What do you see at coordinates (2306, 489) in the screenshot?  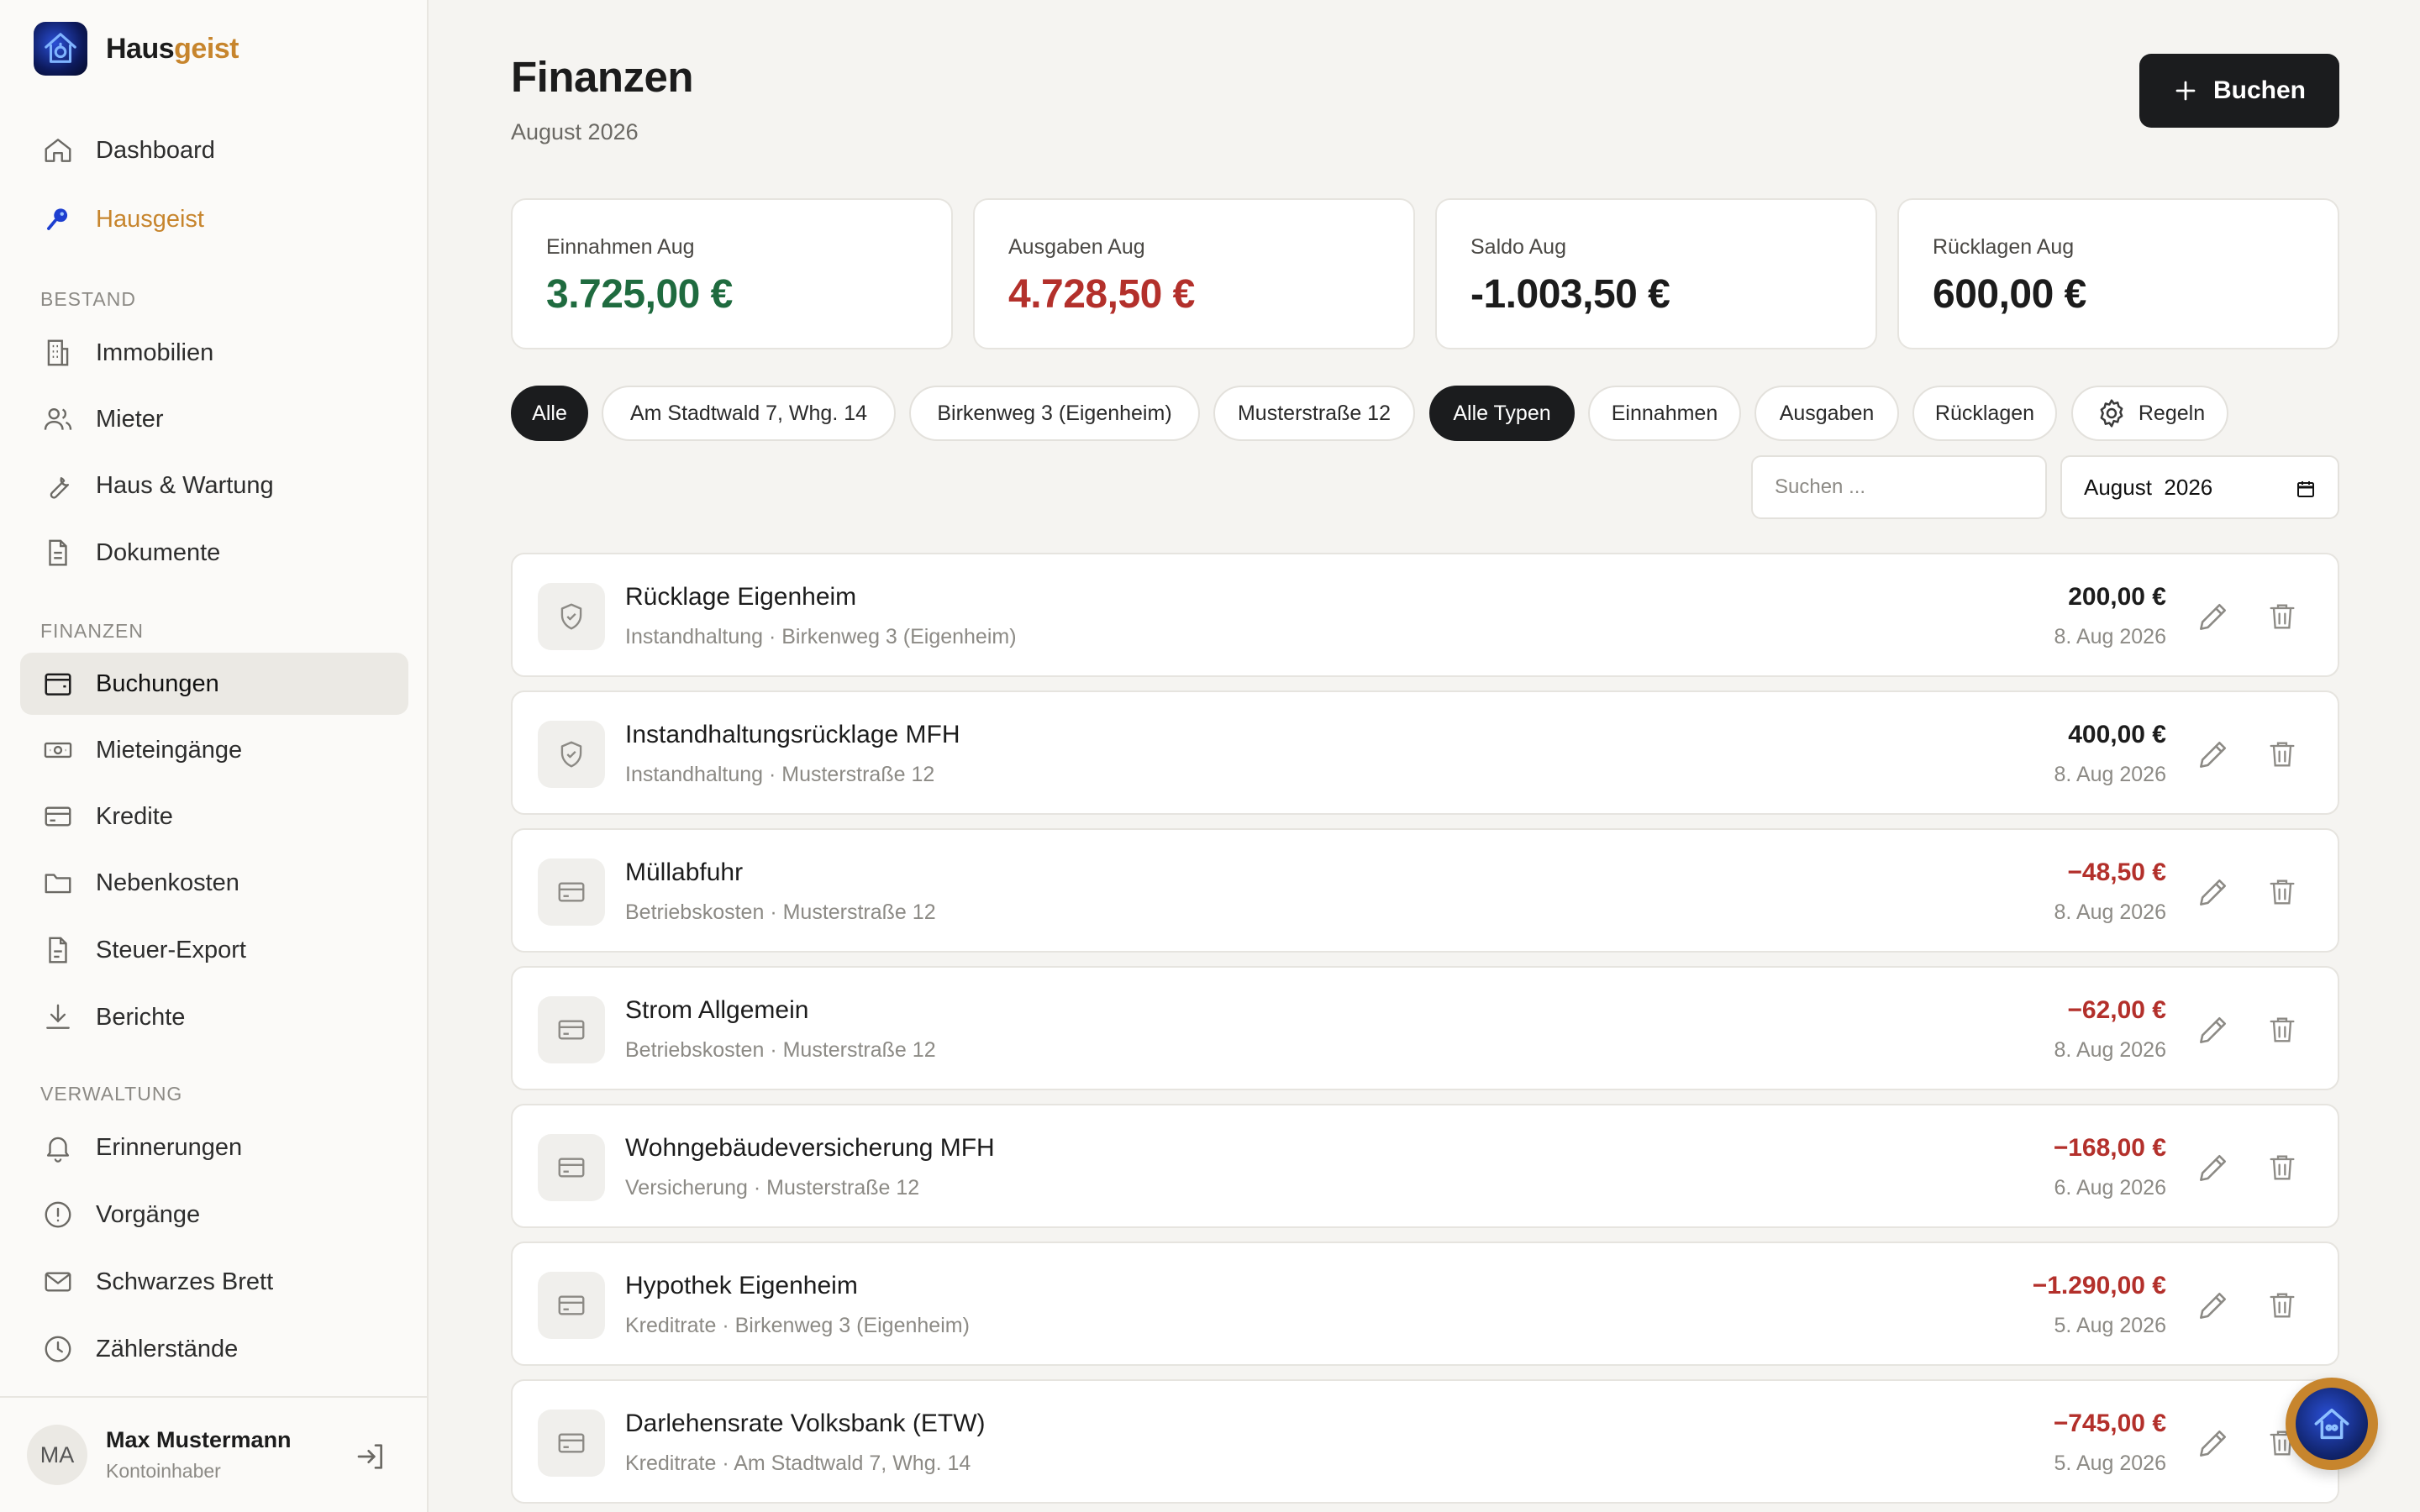 I see `calendar-icon` at bounding box center [2306, 489].